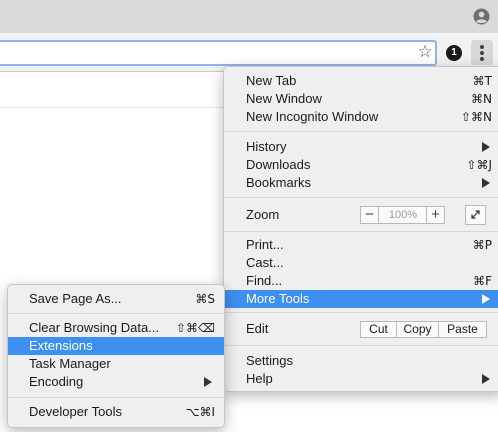  I want to click on menu-item-zoom: Zoom − 100% +, so click(361, 215).